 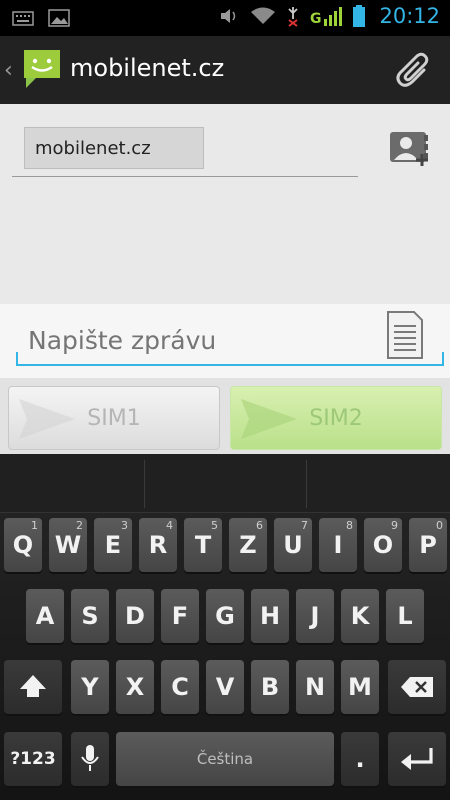 What do you see at coordinates (135, 687) in the screenshot?
I see `key-x: X` at bounding box center [135, 687].